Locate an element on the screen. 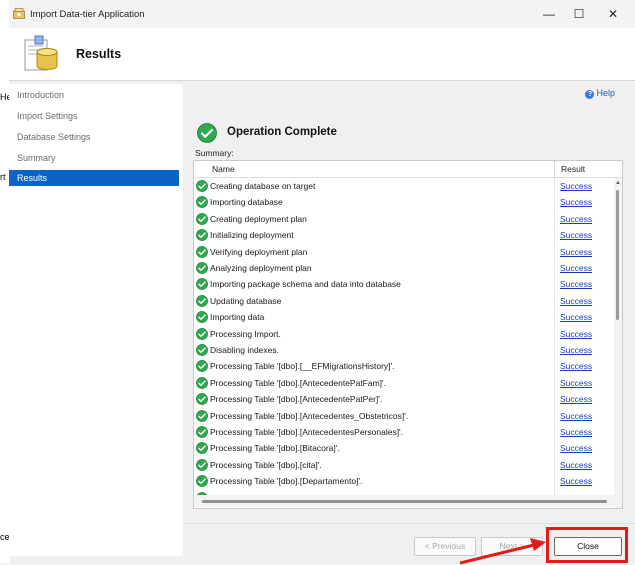 This screenshot has width=635, height=565. database-results-icon is located at coordinates (41, 53).